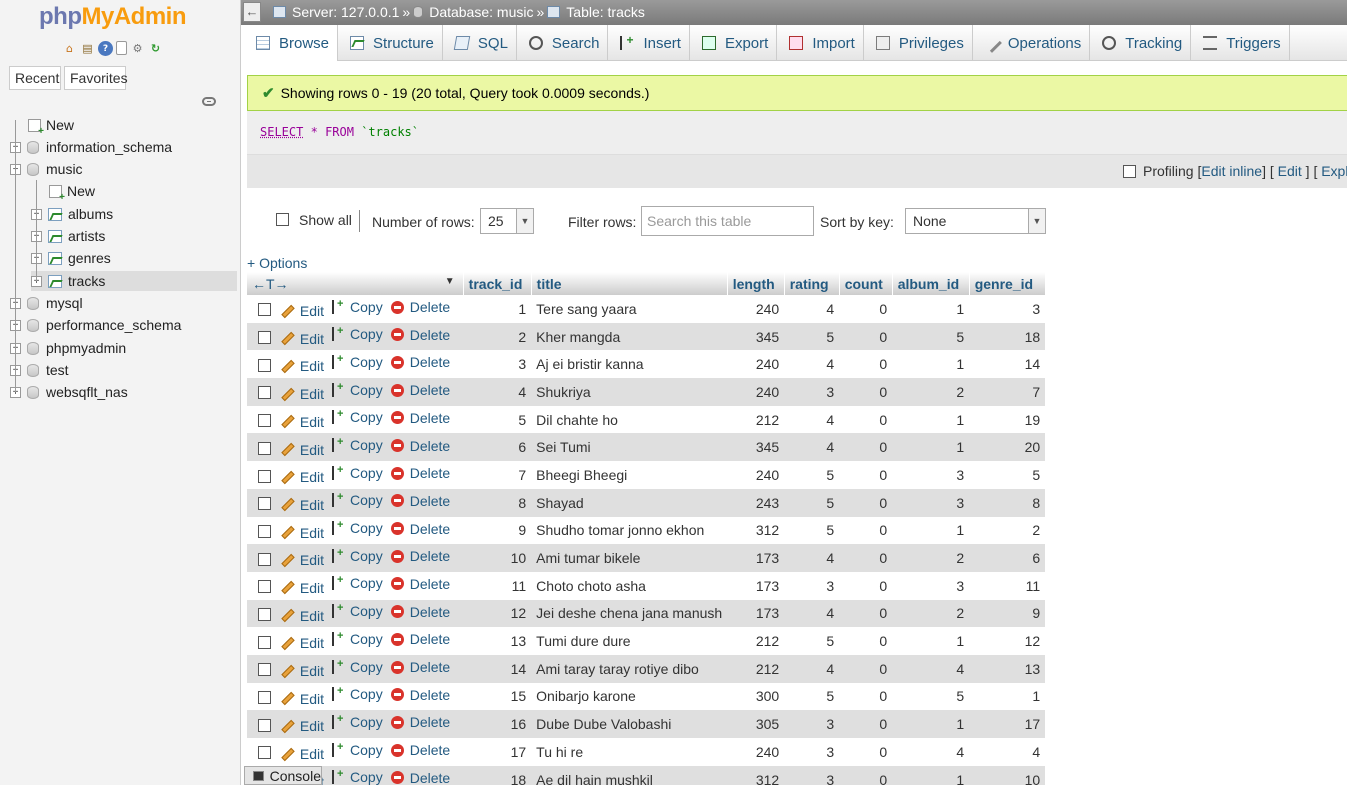  I want to click on column-header-count: count, so click(866, 283).